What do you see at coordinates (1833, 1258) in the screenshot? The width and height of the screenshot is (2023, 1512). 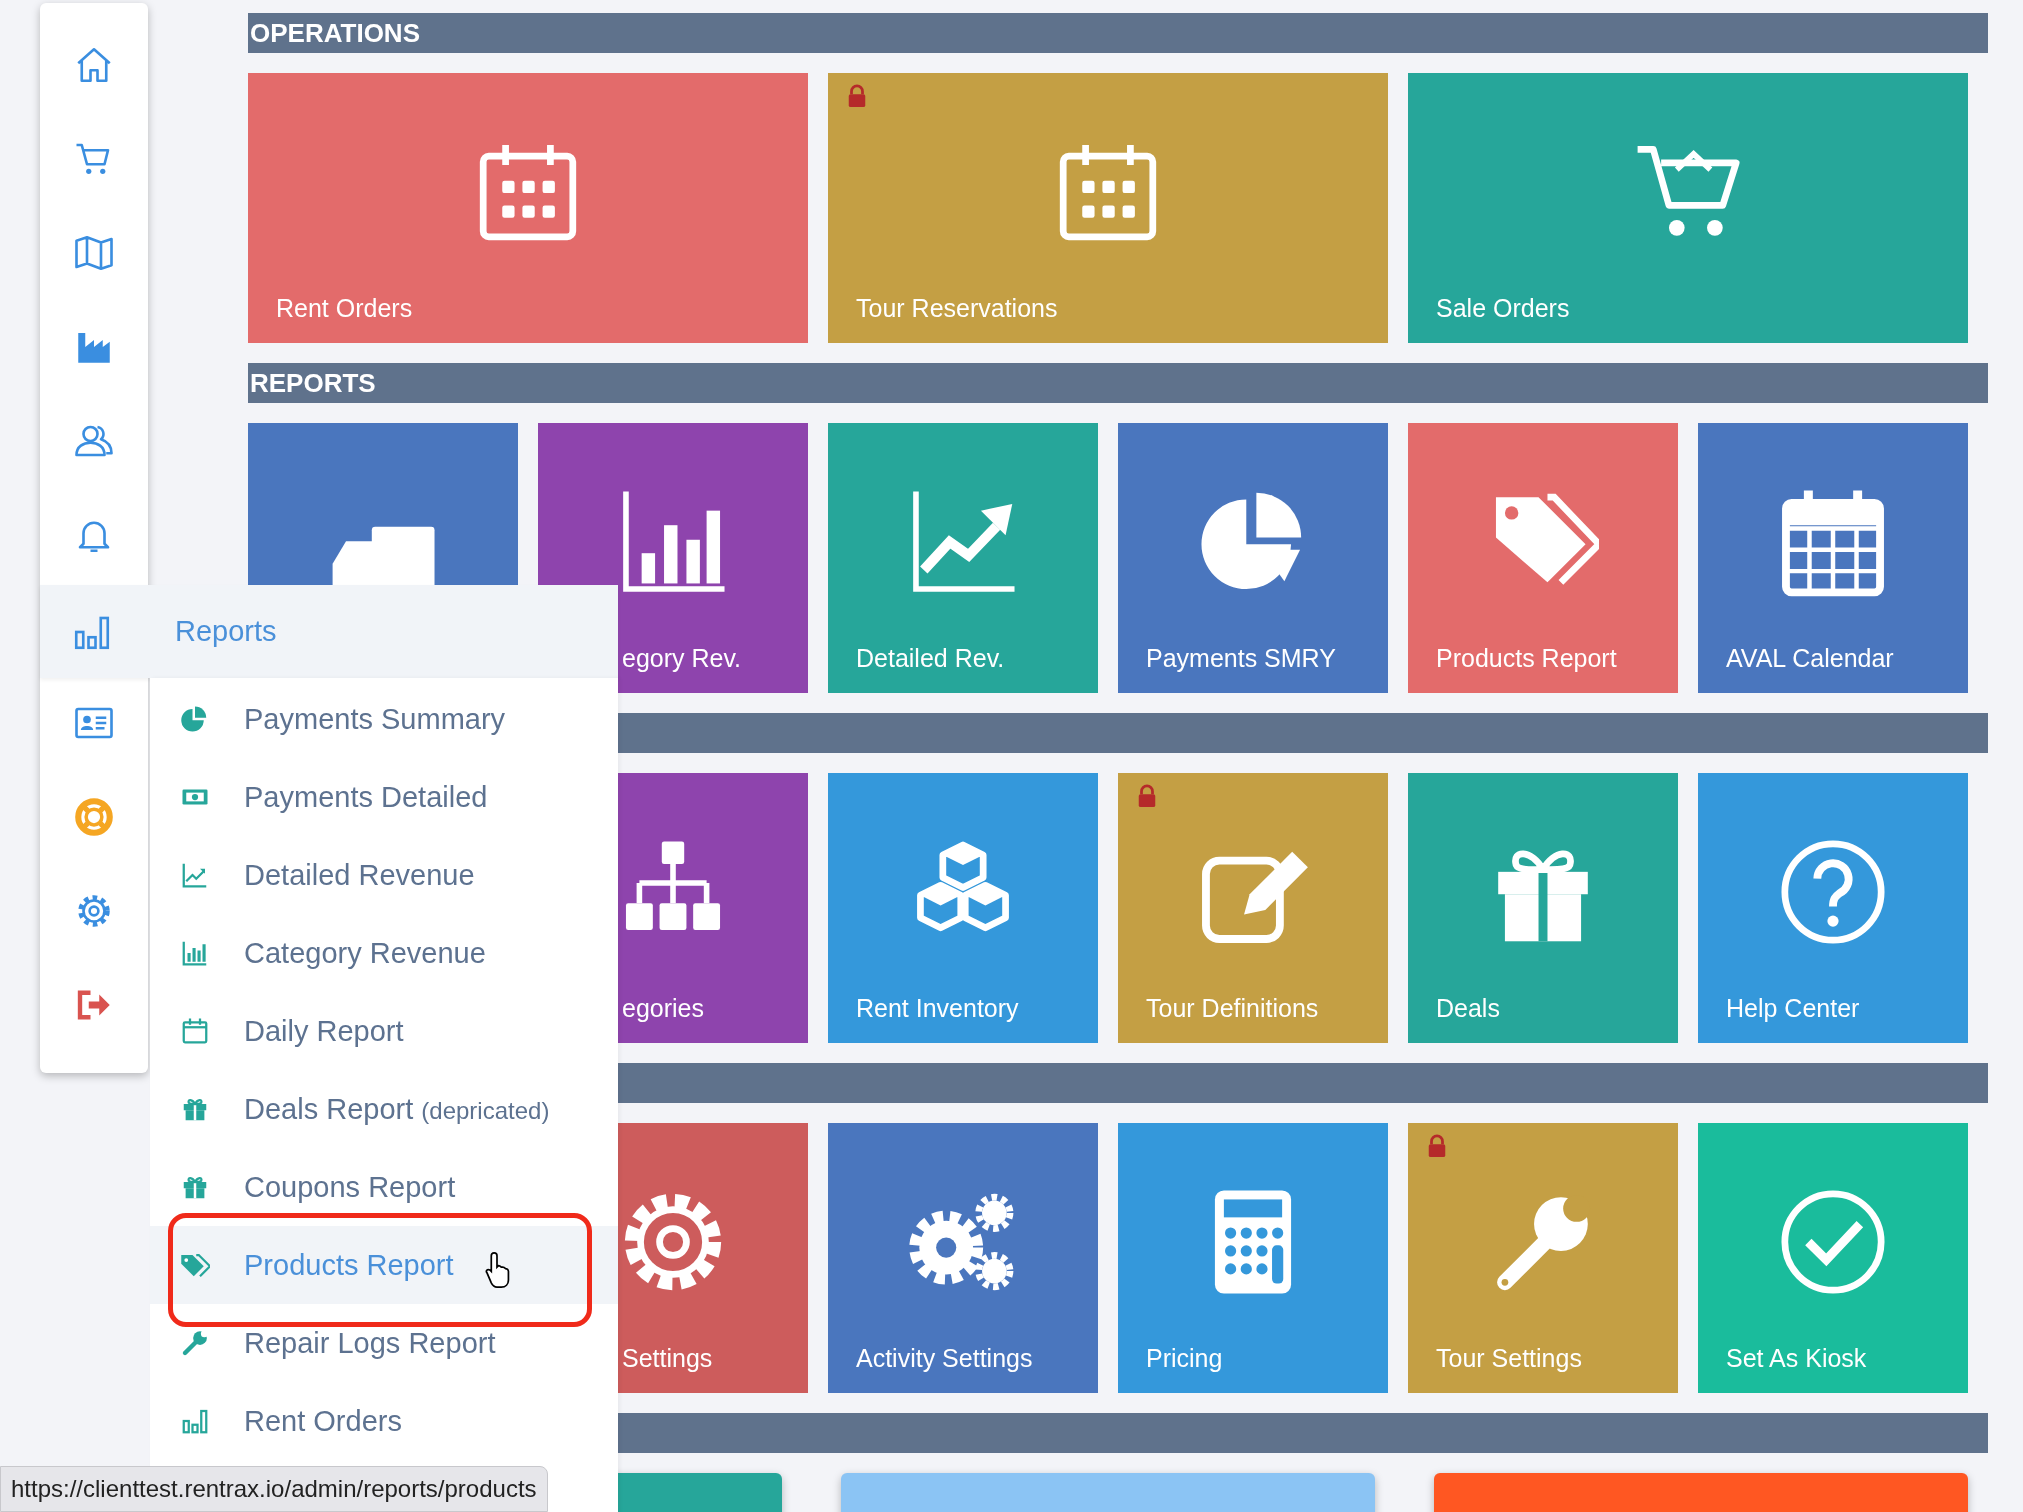 I see `tile-button: Set As Kiosk` at bounding box center [1833, 1258].